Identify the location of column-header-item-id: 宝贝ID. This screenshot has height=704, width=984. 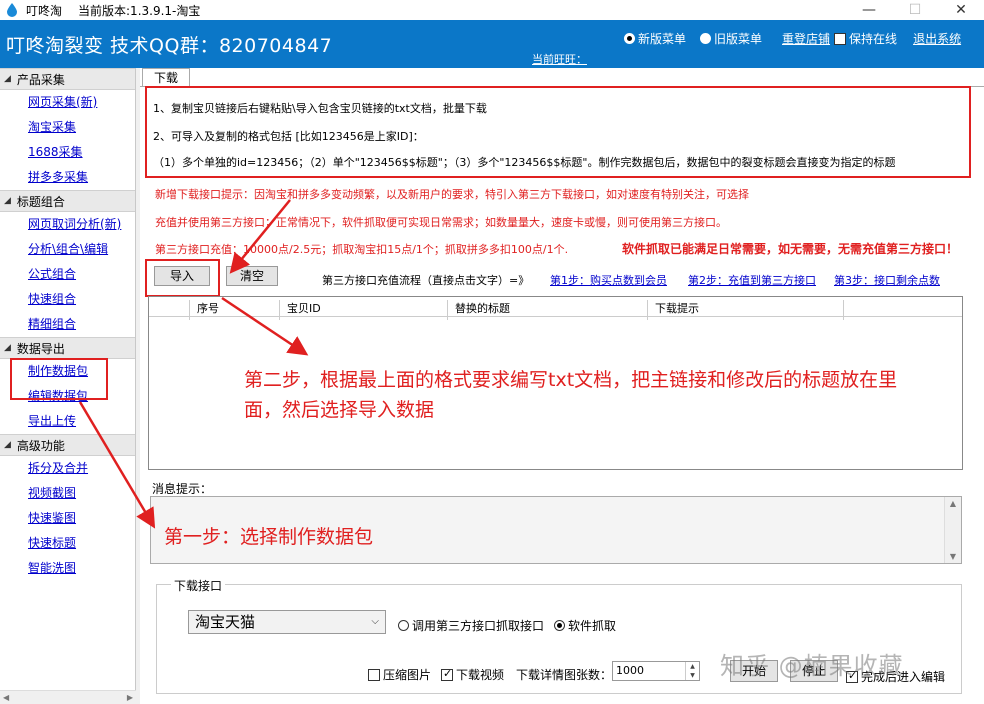
(304, 308).